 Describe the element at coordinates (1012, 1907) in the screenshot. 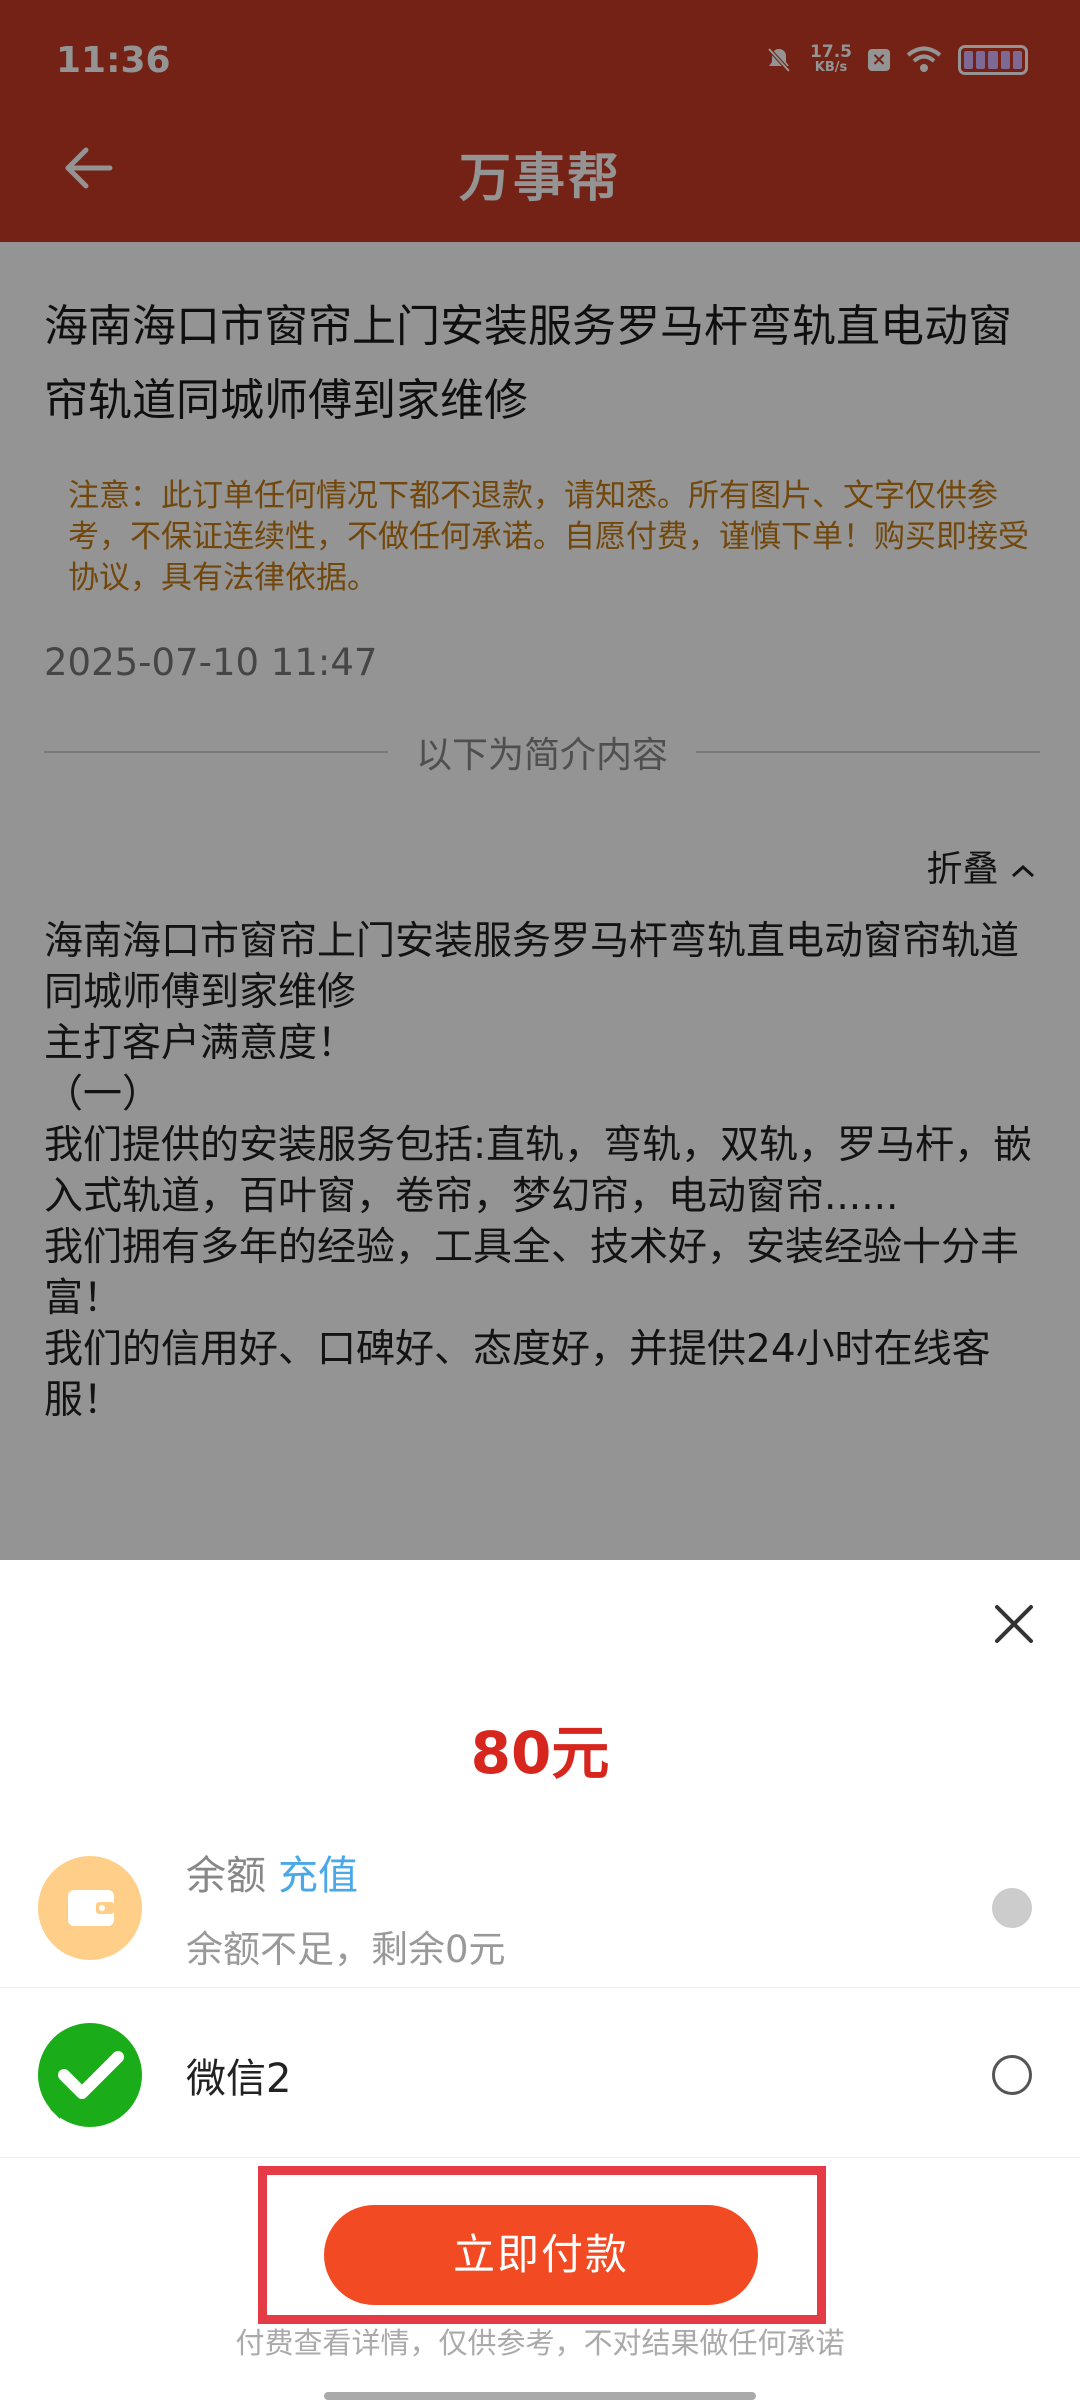

I see `balance-radio` at that location.